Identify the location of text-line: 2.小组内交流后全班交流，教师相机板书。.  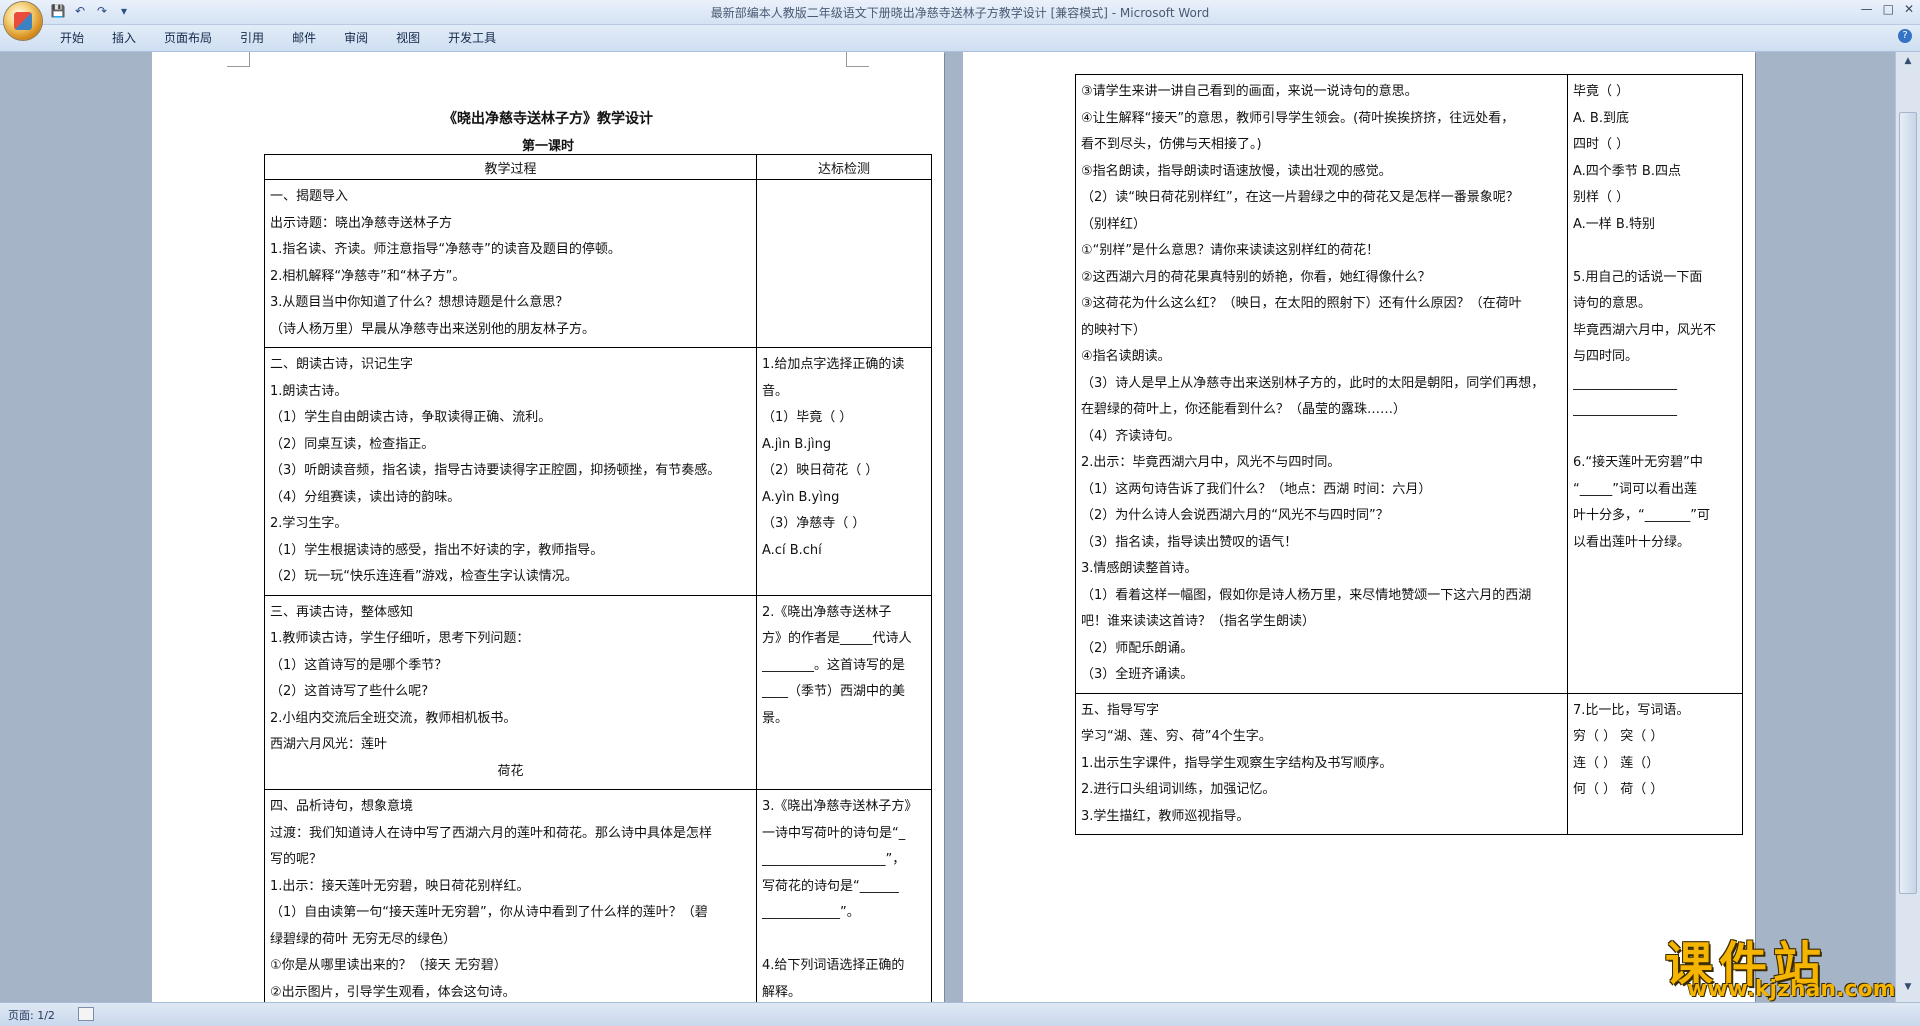
(393, 718).